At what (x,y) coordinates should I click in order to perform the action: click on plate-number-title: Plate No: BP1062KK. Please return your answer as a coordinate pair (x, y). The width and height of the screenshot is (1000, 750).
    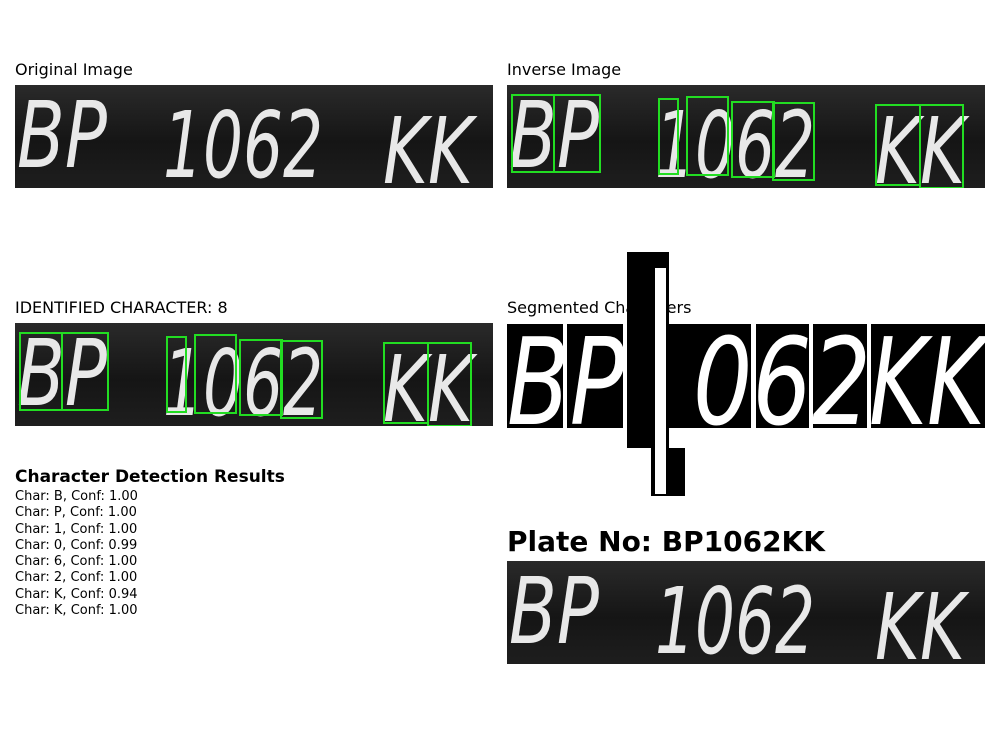
    Looking at the image, I should click on (666, 541).